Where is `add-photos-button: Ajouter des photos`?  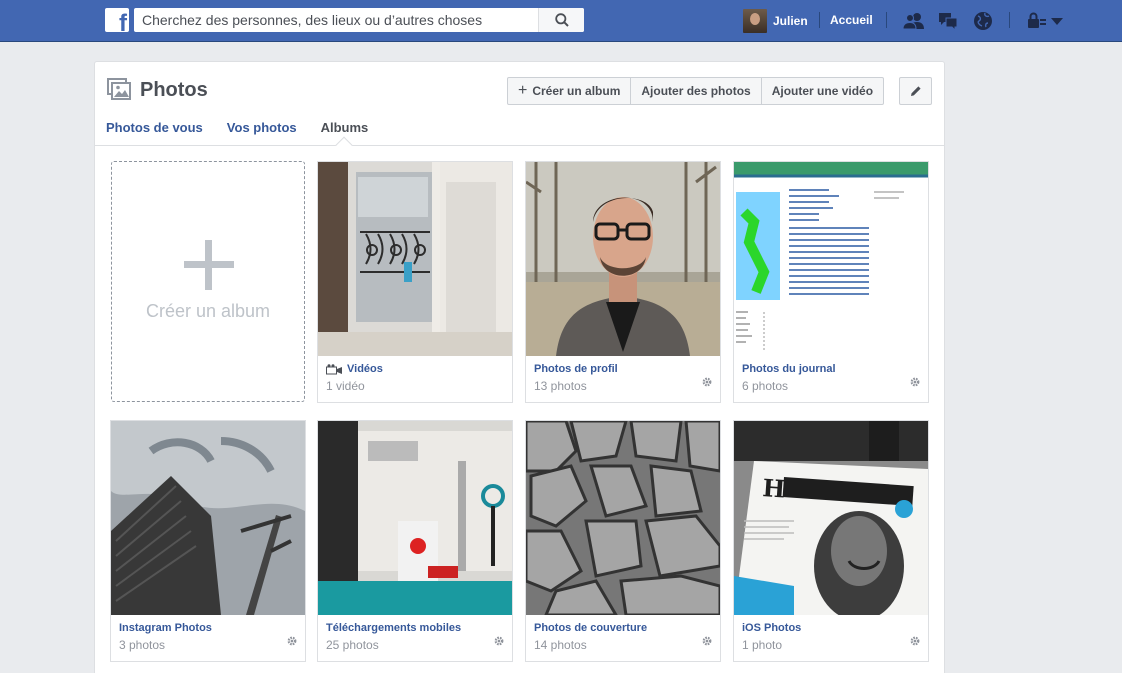
add-photos-button: Ajouter des photos is located at coordinates (696, 91).